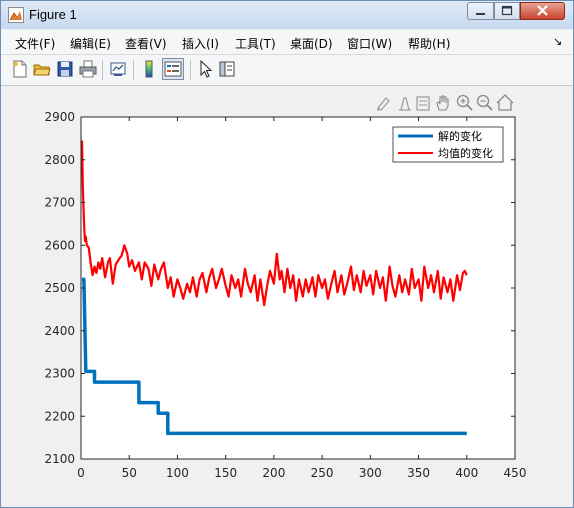 The image size is (574, 508). I want to click on x-tick-label: 0, so click(81, 473).